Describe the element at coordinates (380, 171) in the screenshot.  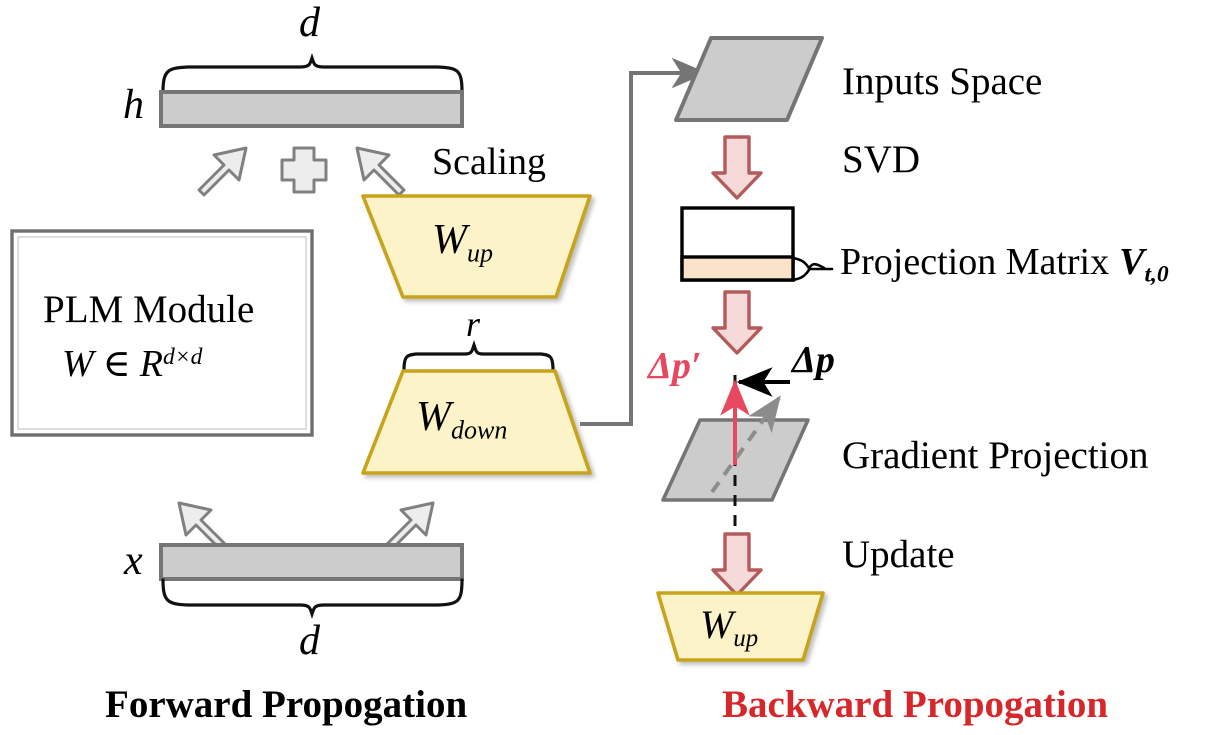
I see `block-arrow-up-left-icon` at that location.